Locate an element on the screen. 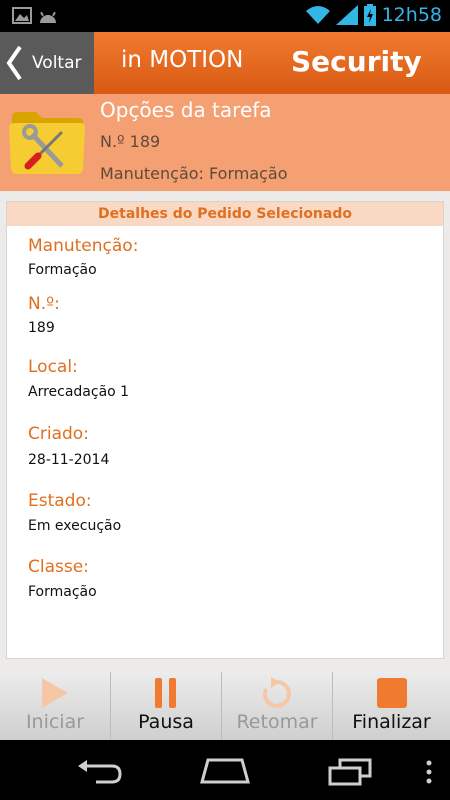  chevron-left-icon is located at coordinates (14, 63).